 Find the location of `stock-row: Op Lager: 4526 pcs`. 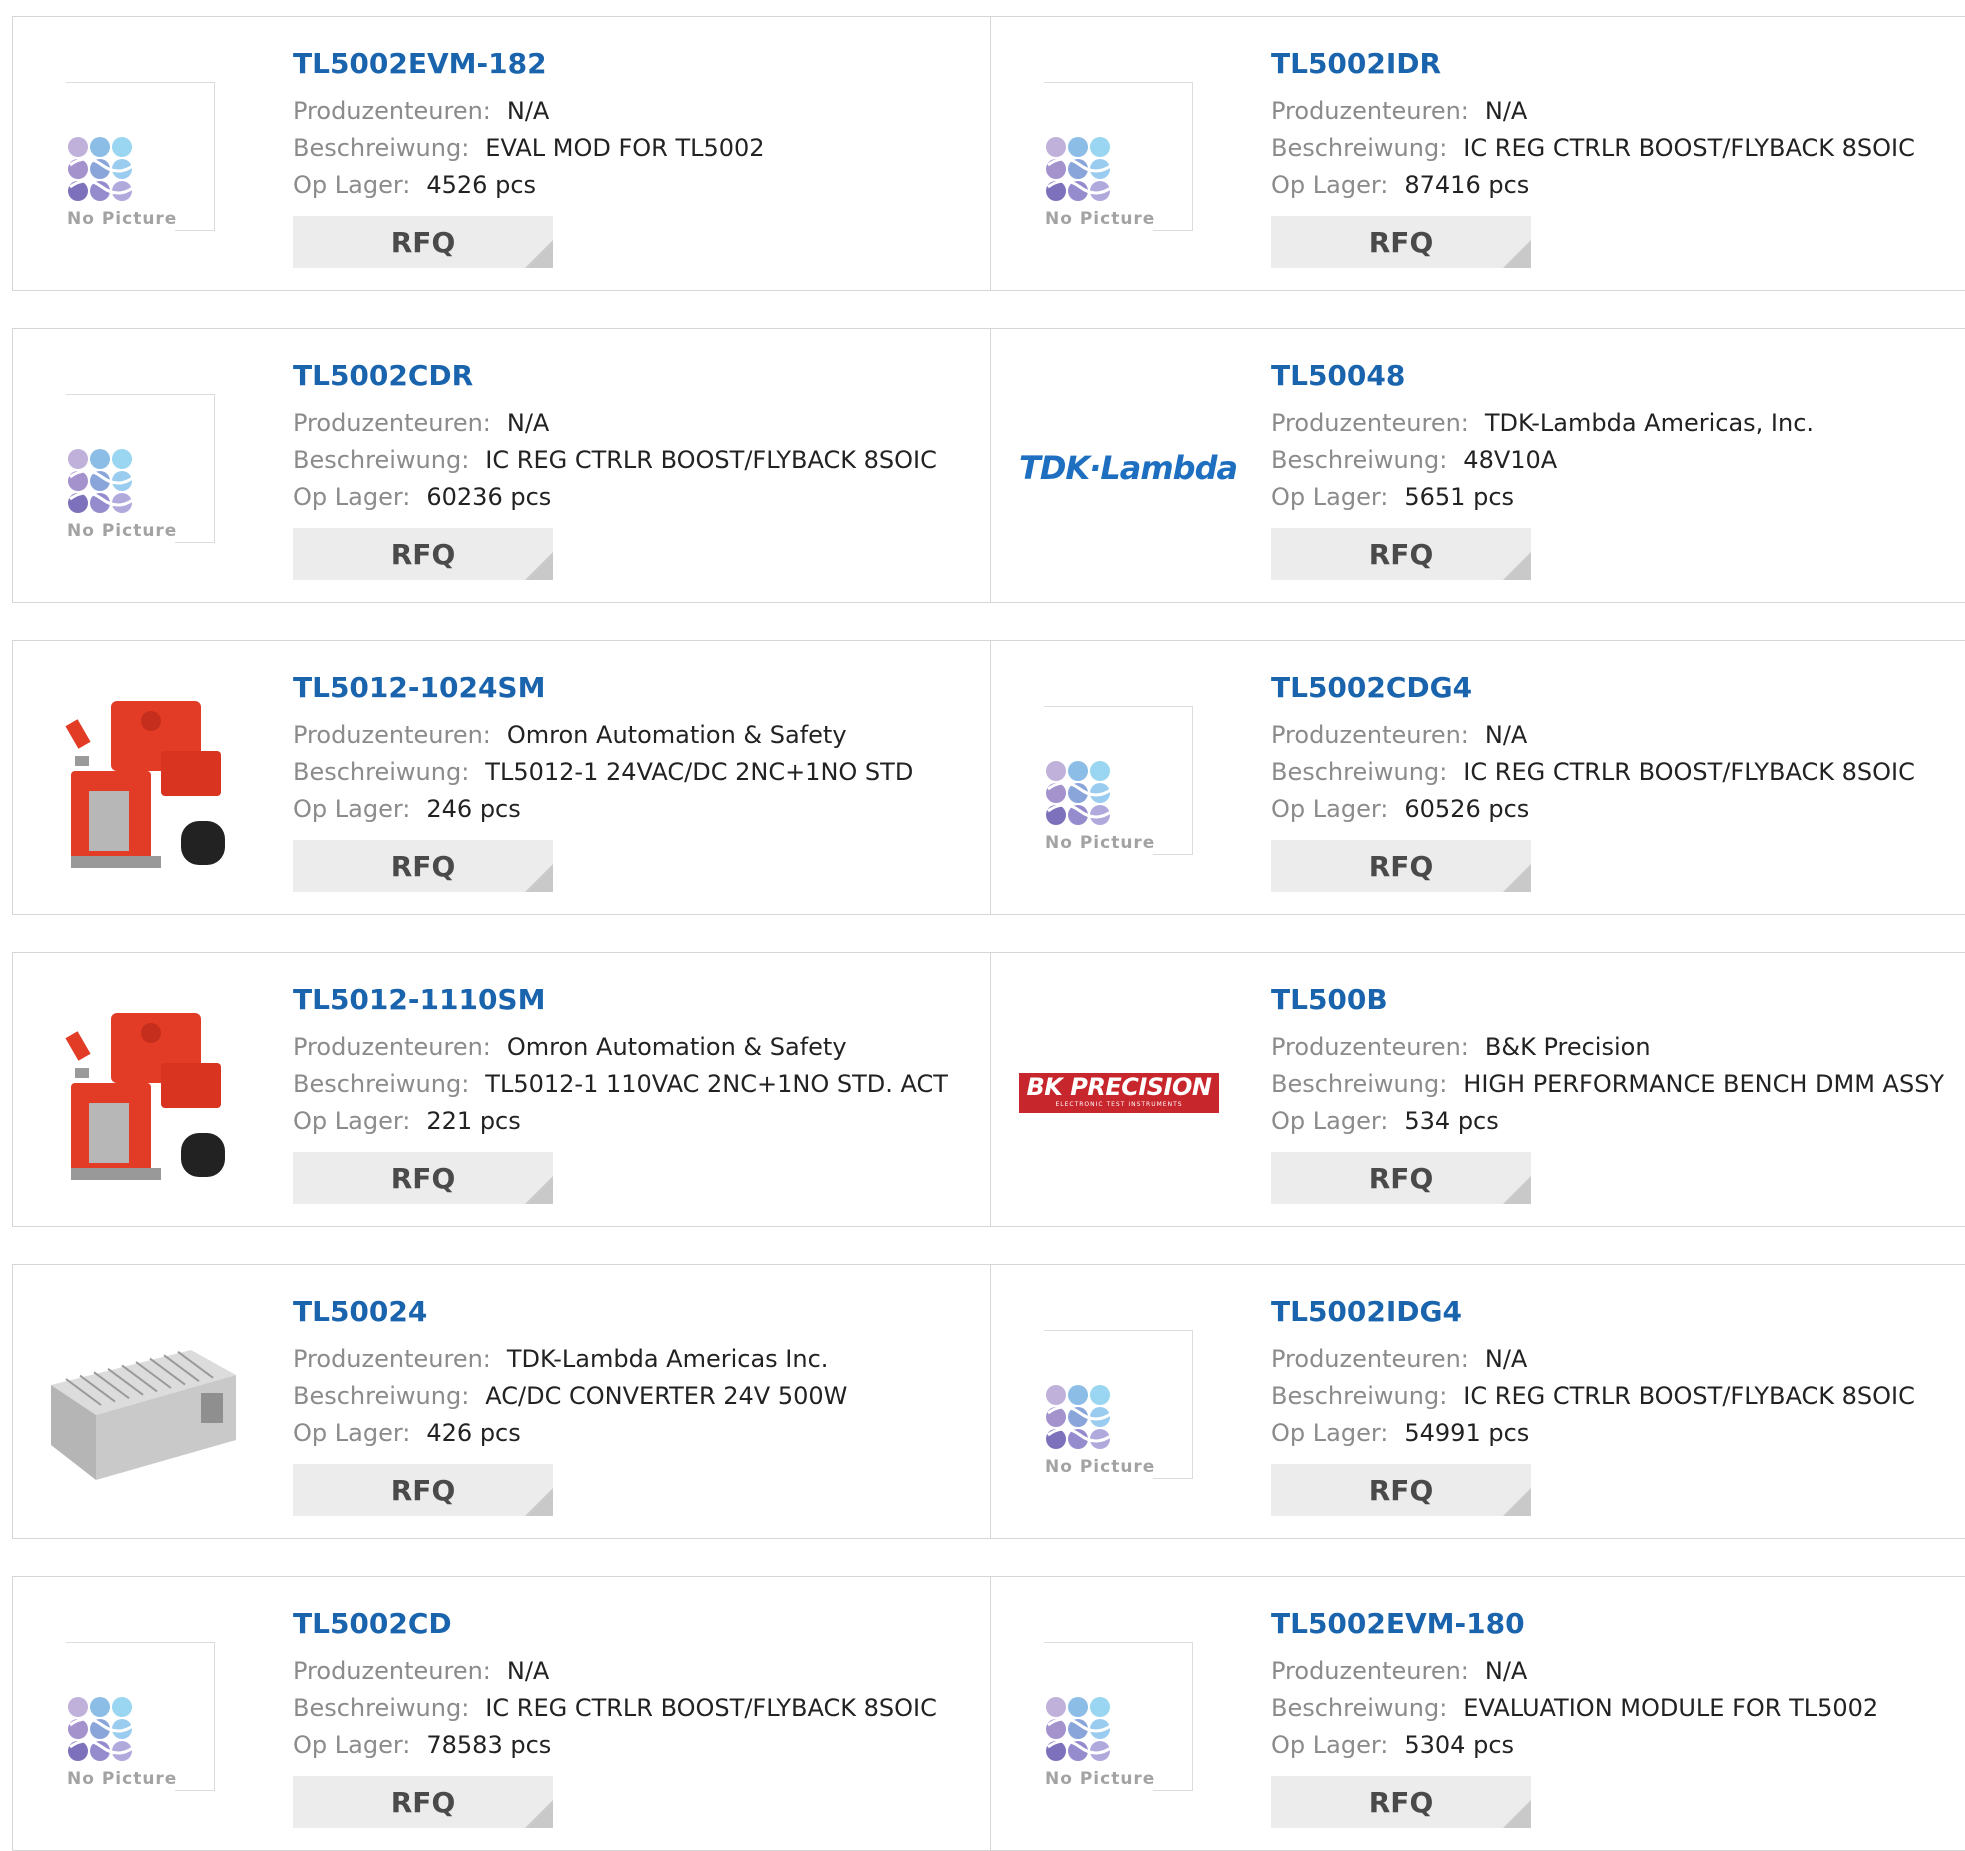

stock-row: Op Lager: 4526 pcs is located at coordinates (414, 185).